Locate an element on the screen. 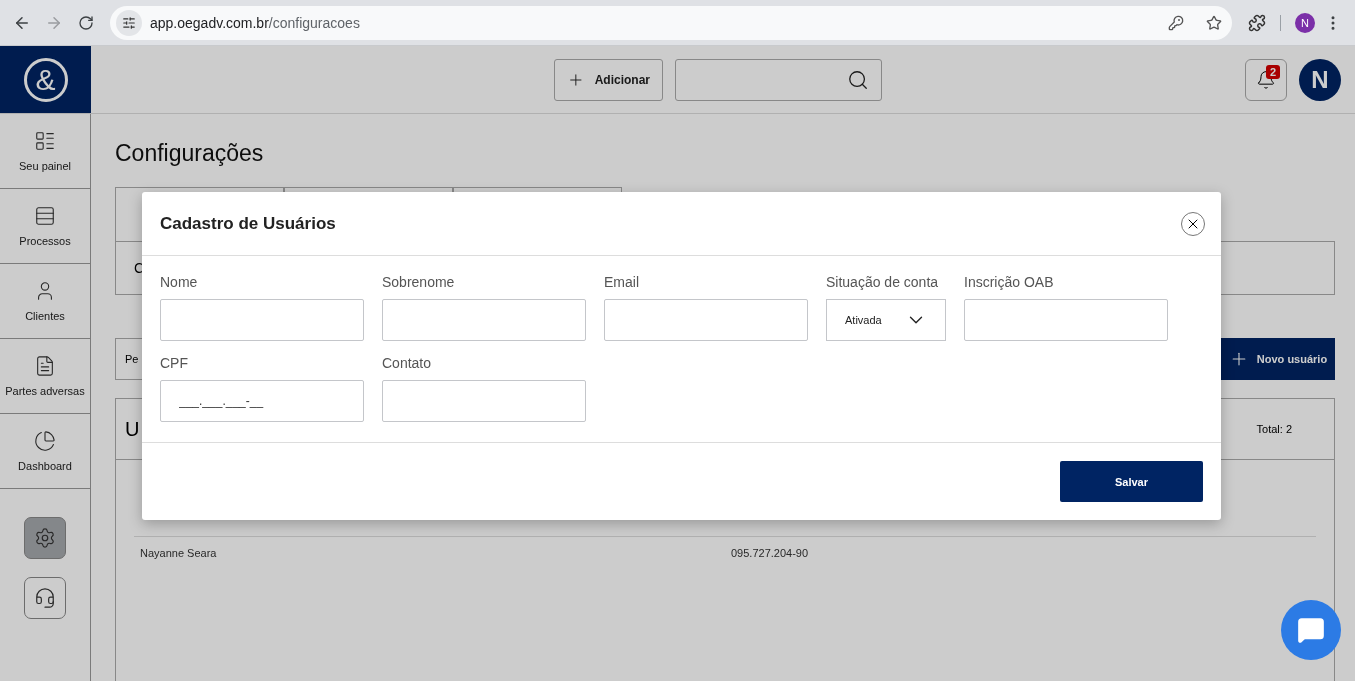 The image size is (1355, 681). url-text: app.oegadv.com.br/configuracoes is located at coordinates (255, 22).